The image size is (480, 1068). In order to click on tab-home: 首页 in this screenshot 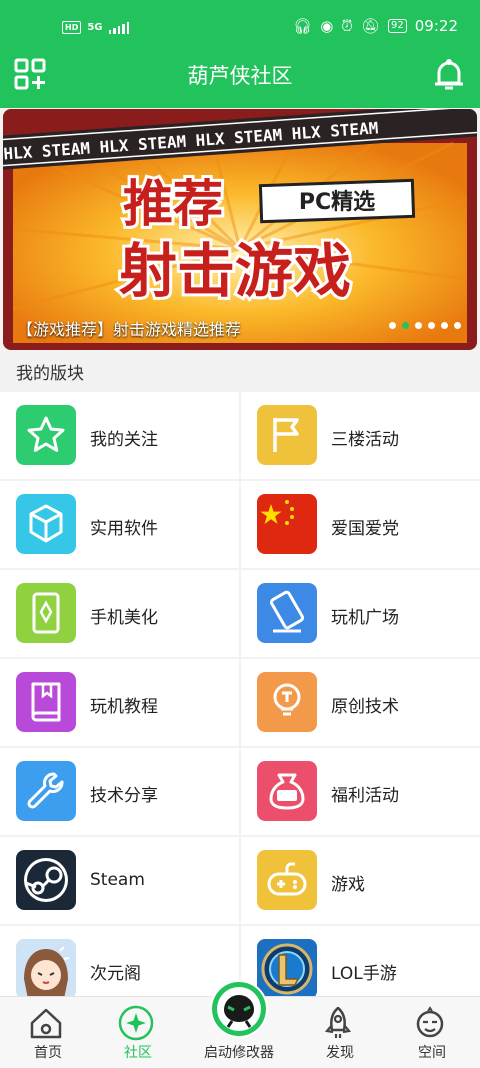, I will do `click(48, 1032)`.